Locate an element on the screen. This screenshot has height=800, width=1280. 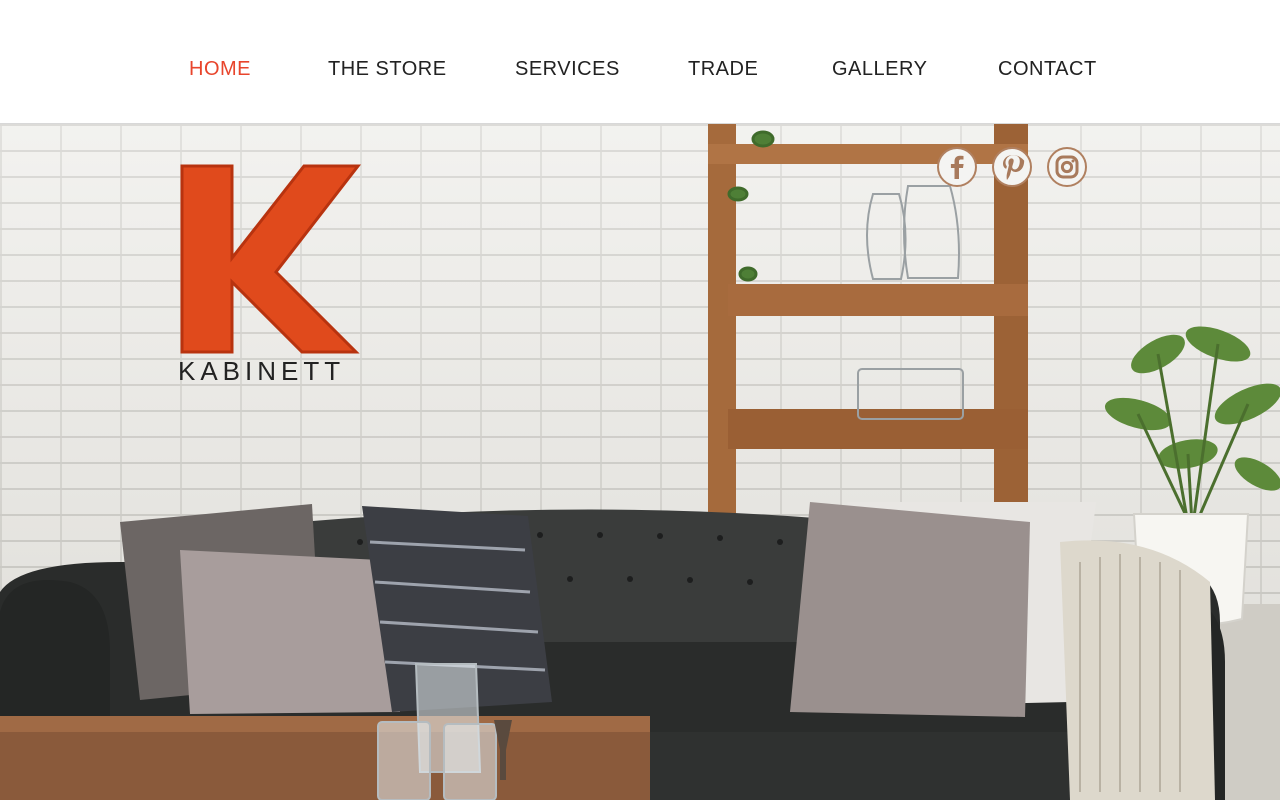
logo-wordmark: KABINETT is located at coordinates (261, 370).